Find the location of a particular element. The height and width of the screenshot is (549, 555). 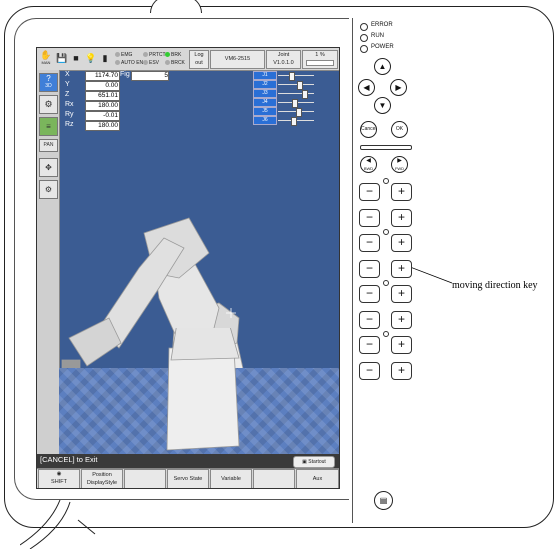

lamp-esv: ESV is located at coordinates (151, 63).